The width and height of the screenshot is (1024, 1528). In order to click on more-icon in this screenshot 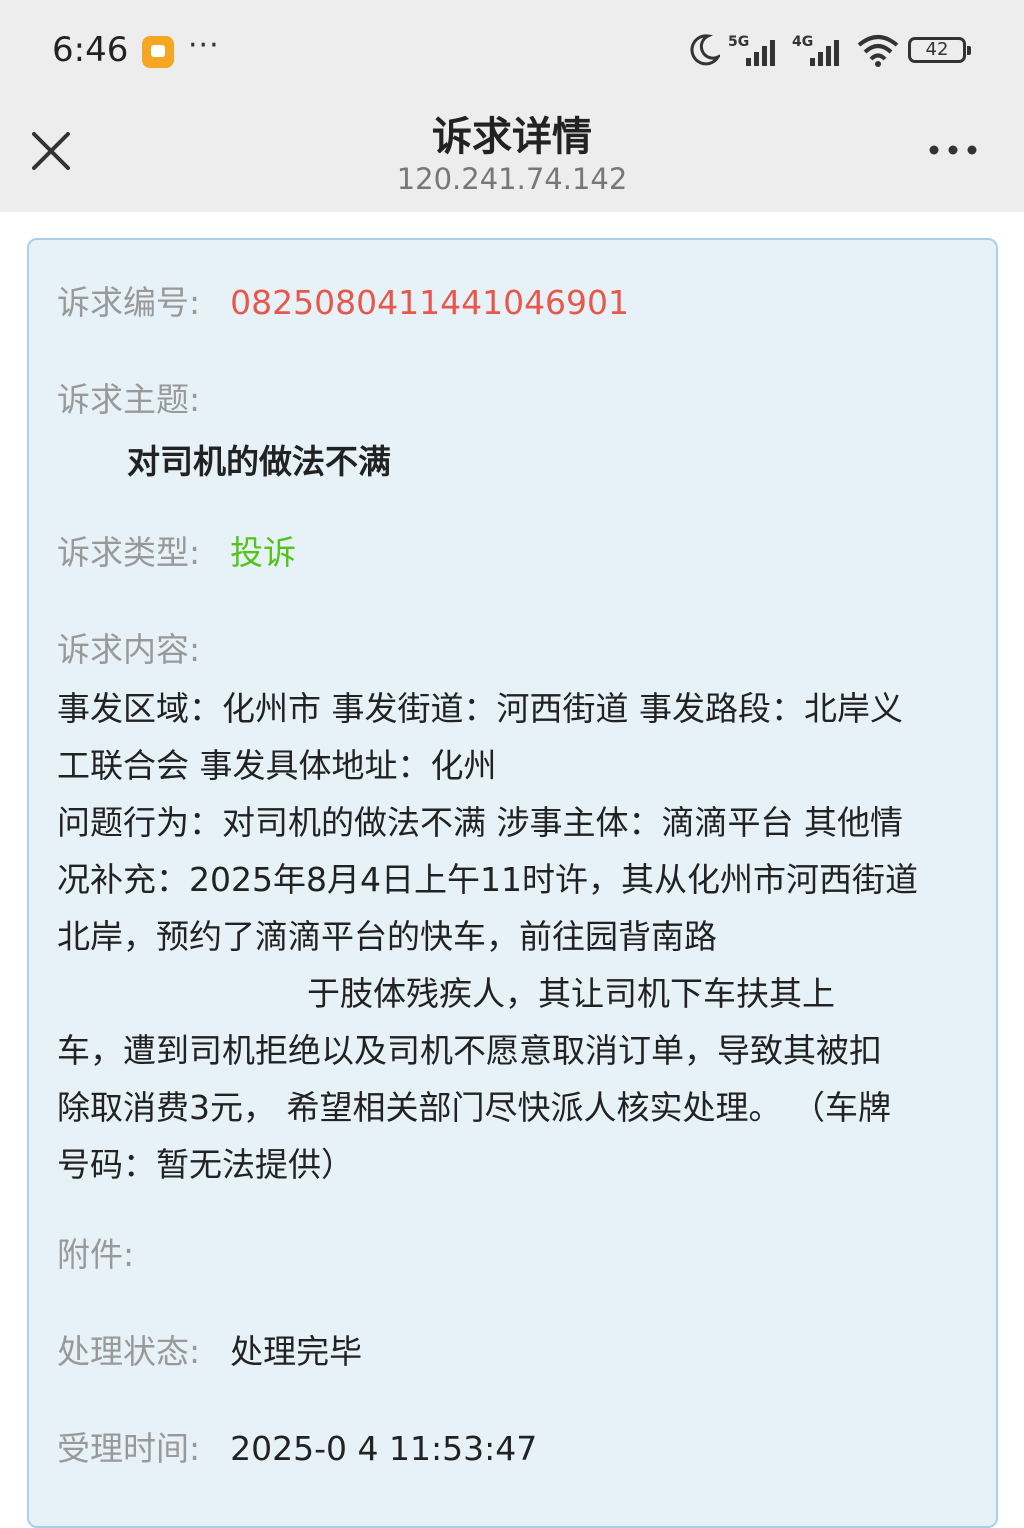, I will do `click(953, 150)`.